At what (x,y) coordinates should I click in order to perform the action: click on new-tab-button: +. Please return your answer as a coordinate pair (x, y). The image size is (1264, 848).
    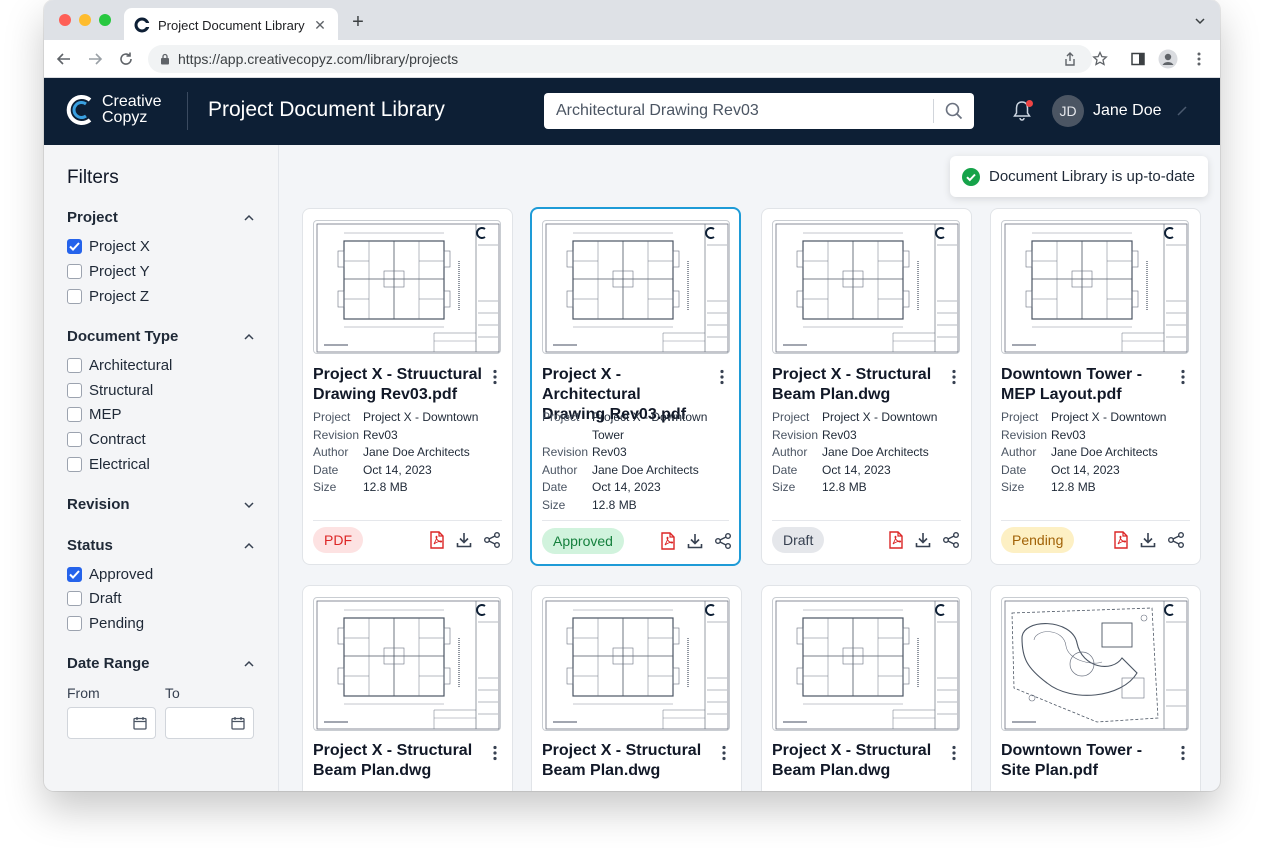
    Looking at the image, I should click on (358, 22).